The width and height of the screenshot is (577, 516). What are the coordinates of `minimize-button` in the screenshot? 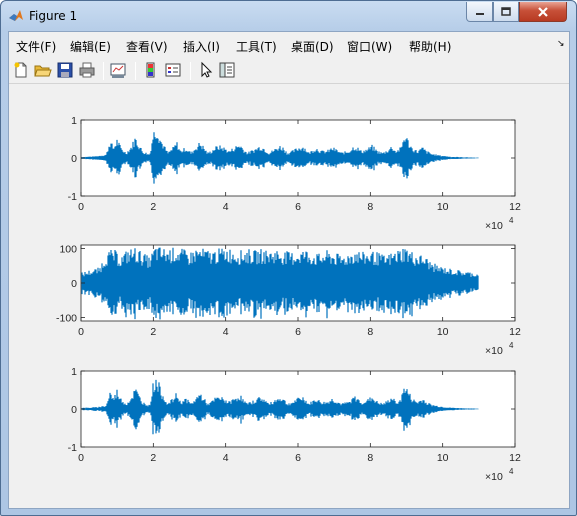 It's located at (479, 12).